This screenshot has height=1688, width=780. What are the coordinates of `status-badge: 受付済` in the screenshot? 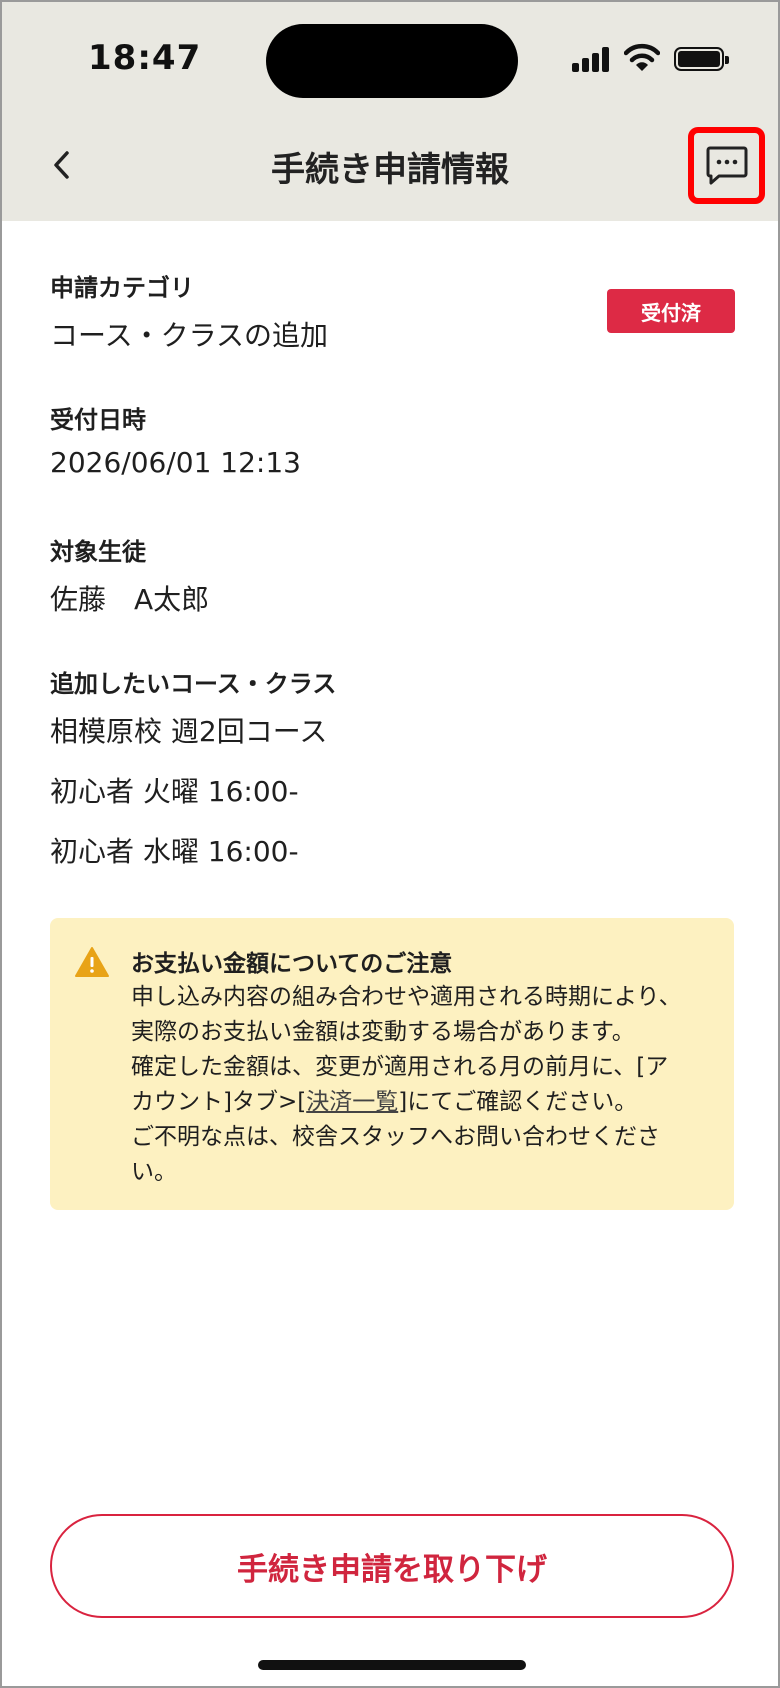 It's located at (671, 311).